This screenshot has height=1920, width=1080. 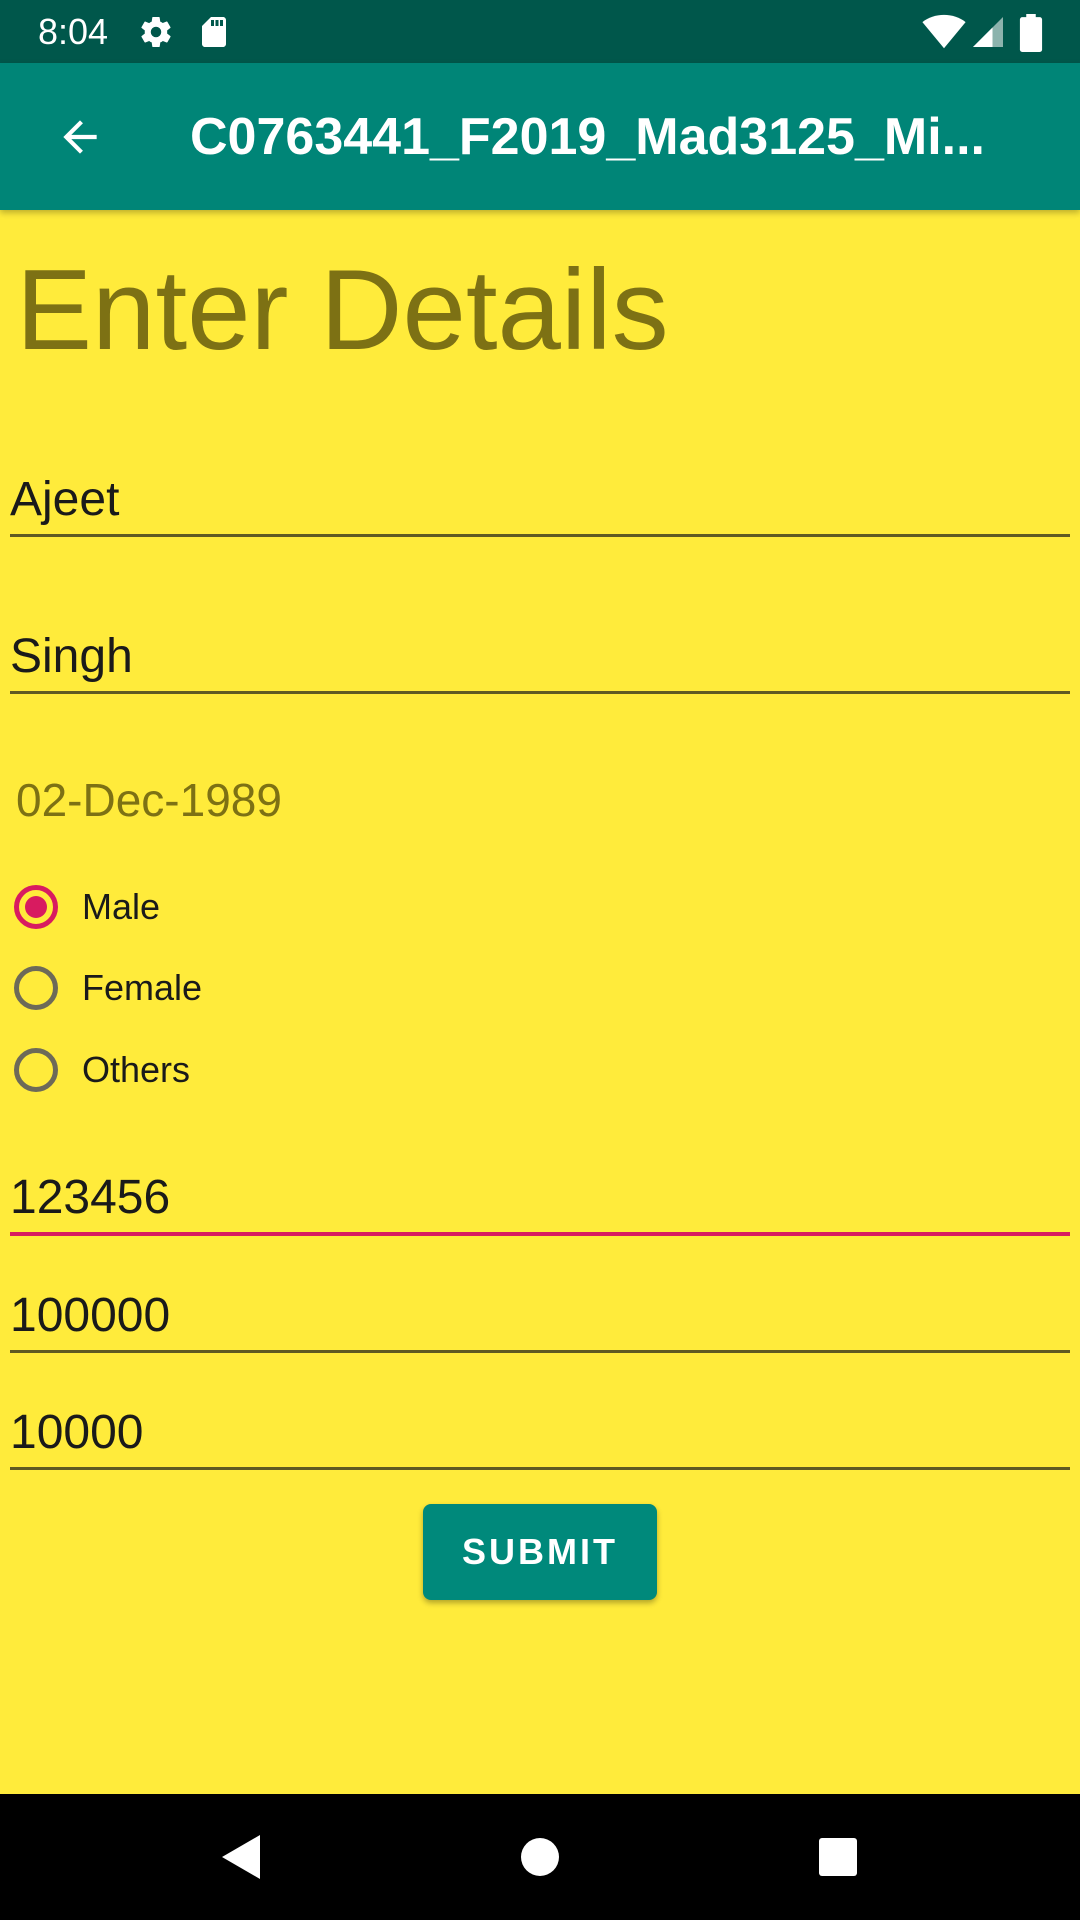 I want to click on status-bar: 8:04, so click(x=540, y=31).